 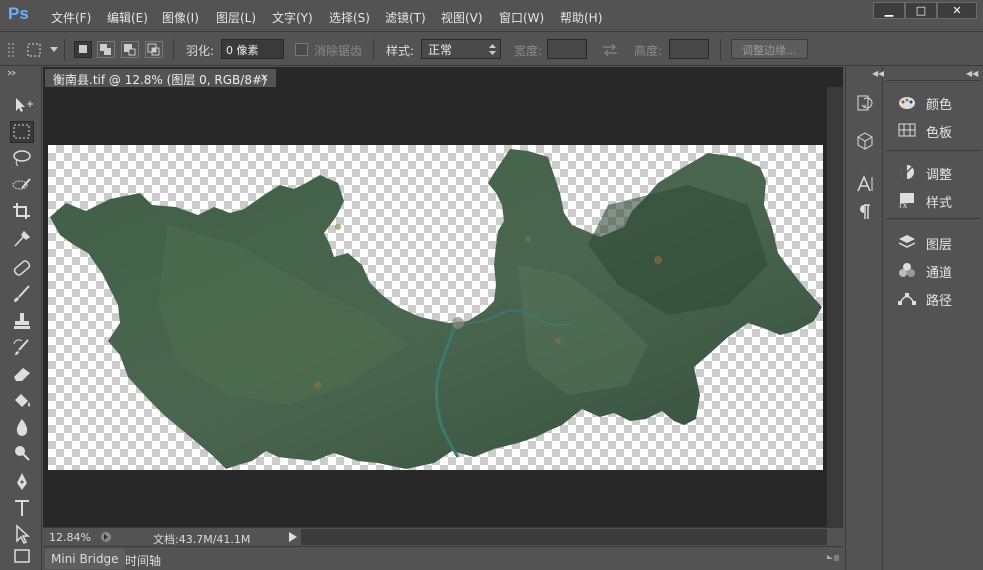 What do you see at coordinates (22, 158) in the screenshot?
I see `lasso-tool-icon` at bounding box center [22, 158].